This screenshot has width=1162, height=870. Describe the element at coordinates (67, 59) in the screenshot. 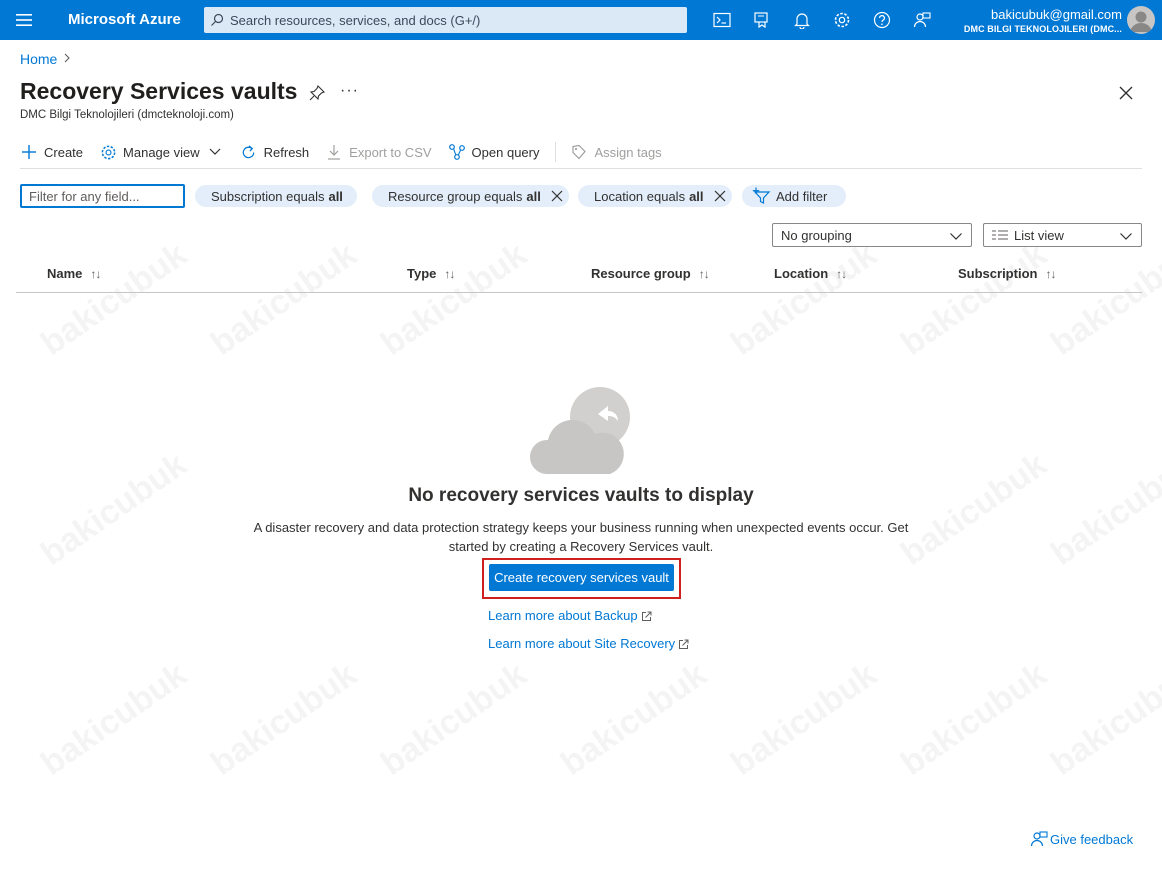

I see `chevron-right-icon` at that location.